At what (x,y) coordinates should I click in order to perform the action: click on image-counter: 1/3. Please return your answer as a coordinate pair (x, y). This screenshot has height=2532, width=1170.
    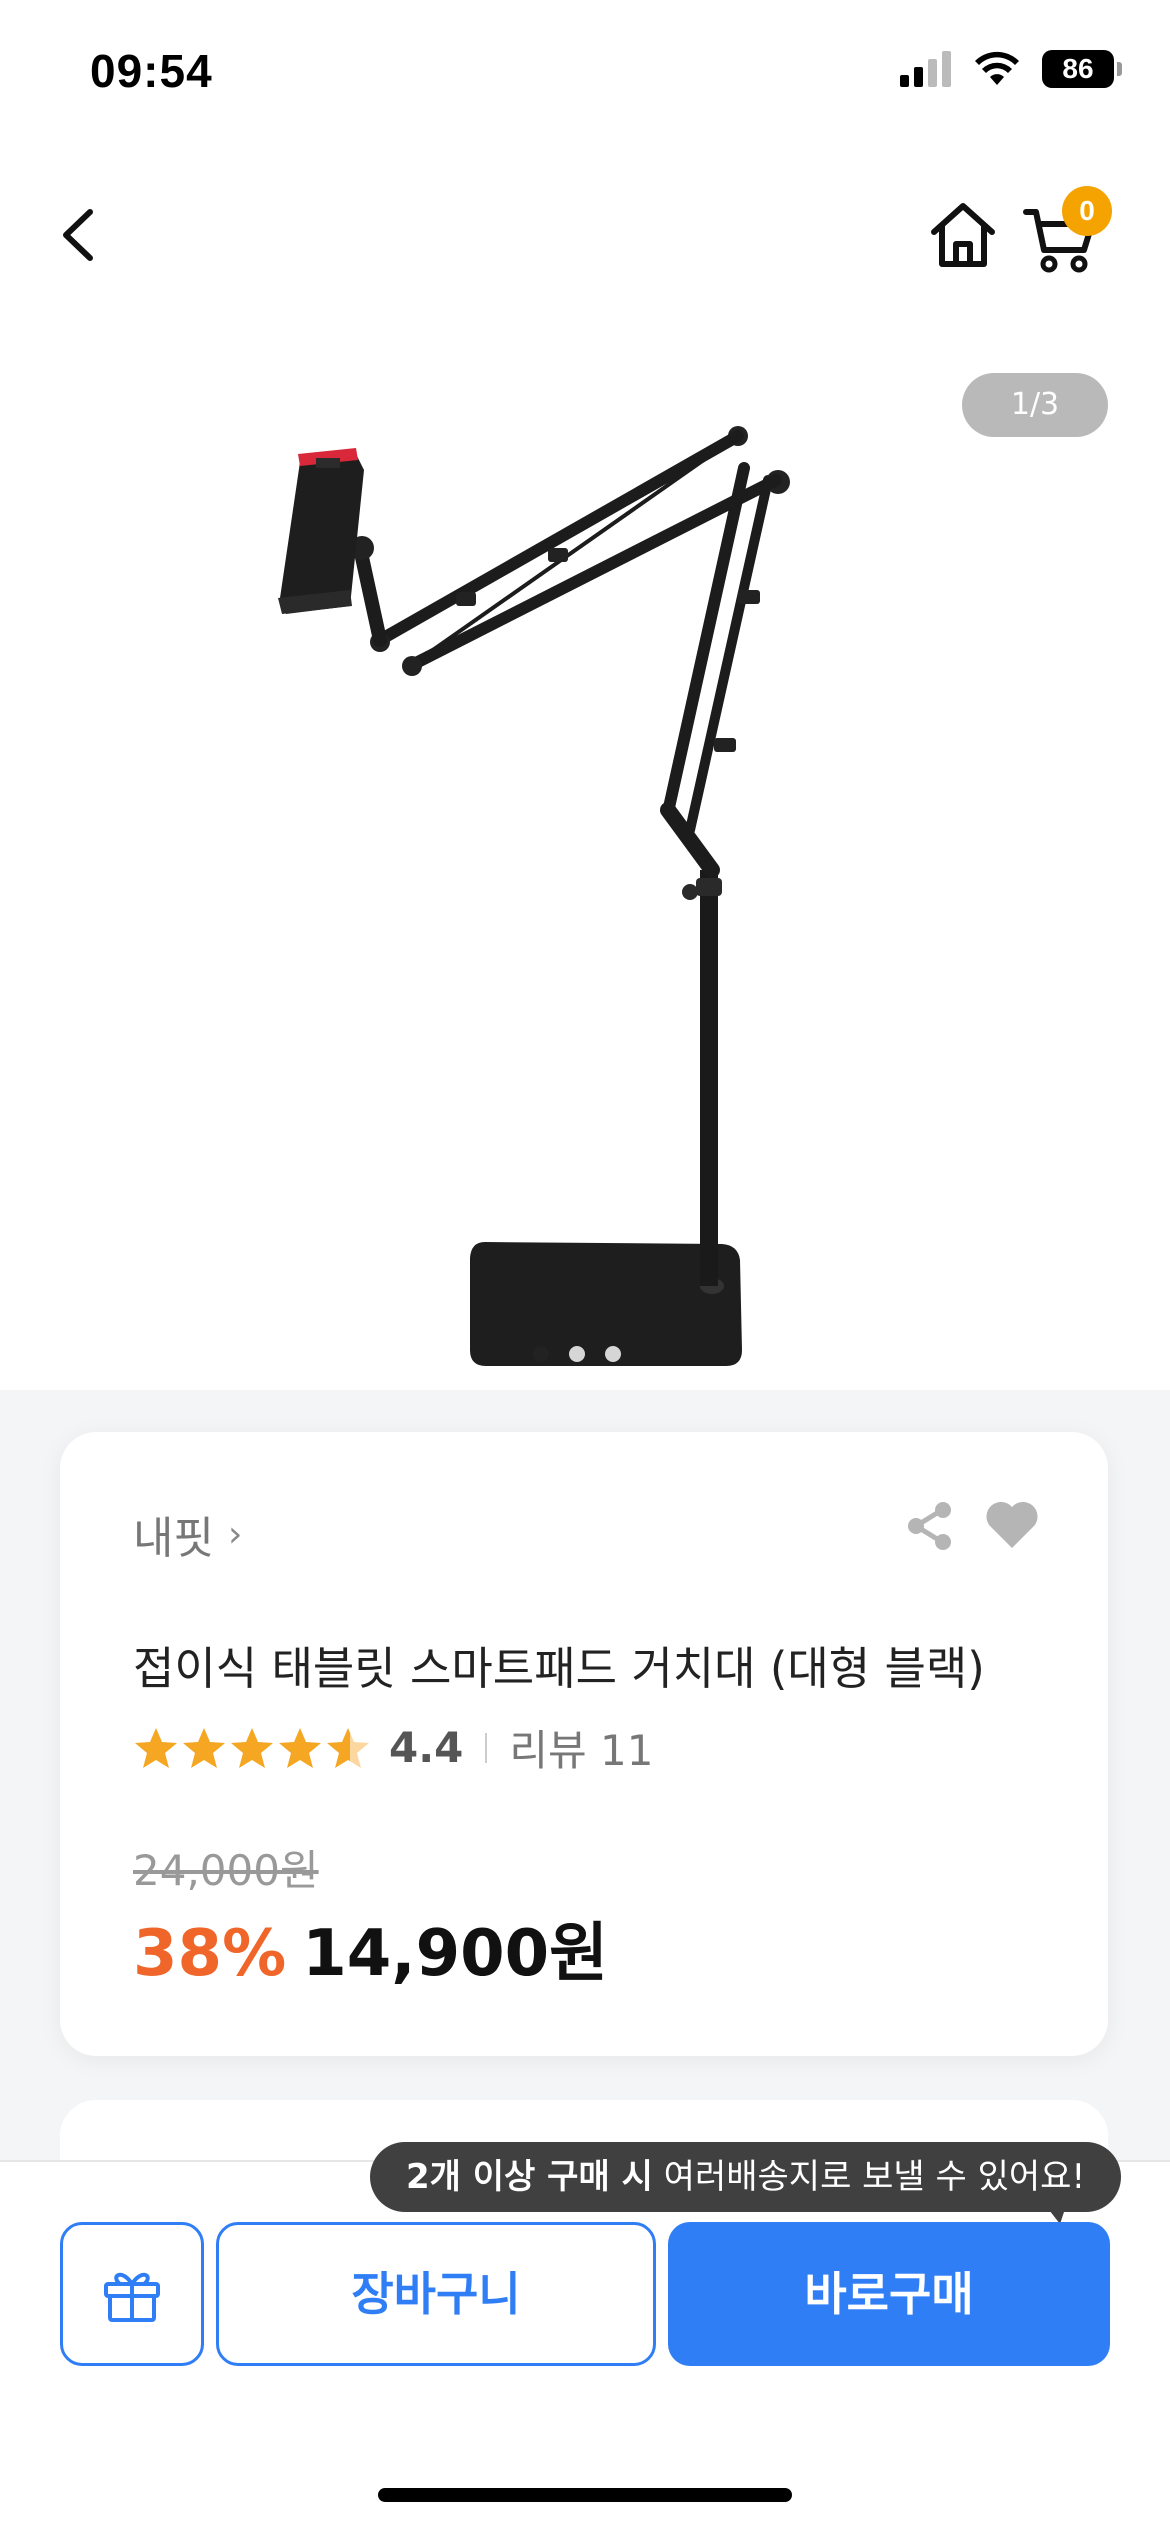
    Looking at the image, I should click on (1035, 405).